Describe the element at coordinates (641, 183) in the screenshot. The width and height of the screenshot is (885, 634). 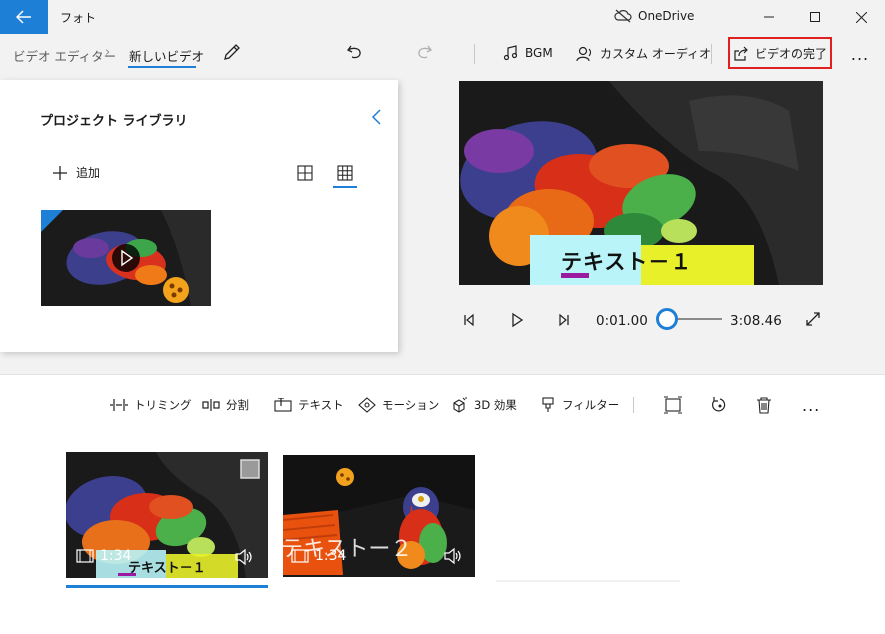
I see `video-preview: テキスト－１` at that location.